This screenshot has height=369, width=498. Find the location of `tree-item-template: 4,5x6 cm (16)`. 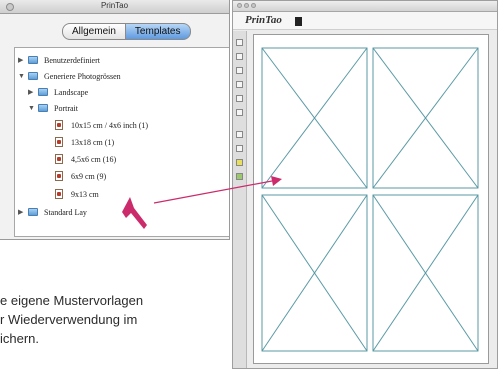

tree-item-template: 4,5x6 cm (16) is located at coordinates (85, 159).